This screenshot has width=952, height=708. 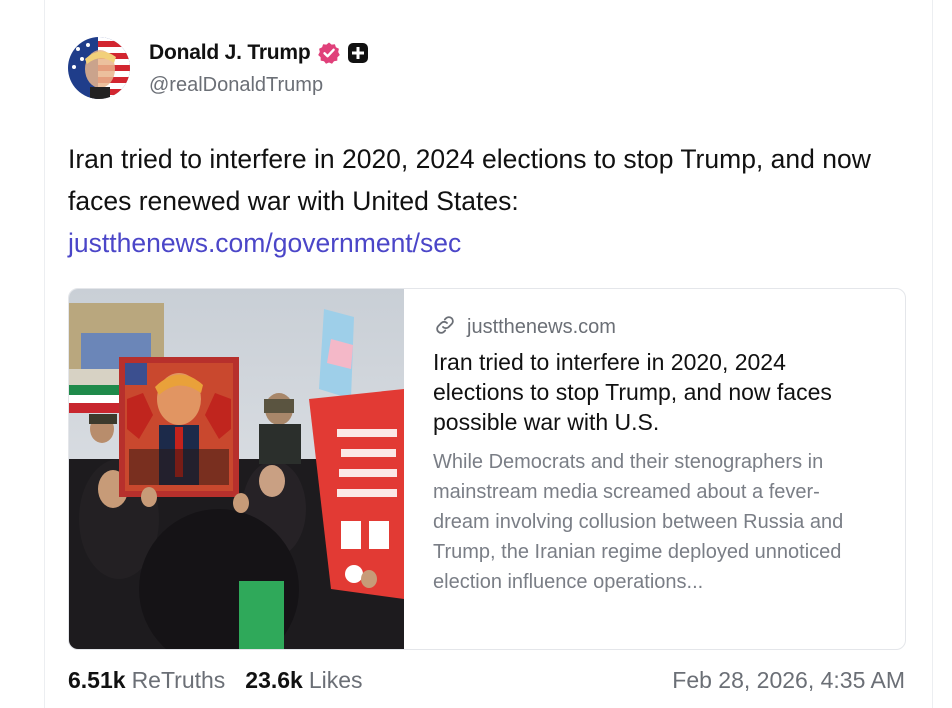 I want to click on avatar-image, so click(x=99, y=68).